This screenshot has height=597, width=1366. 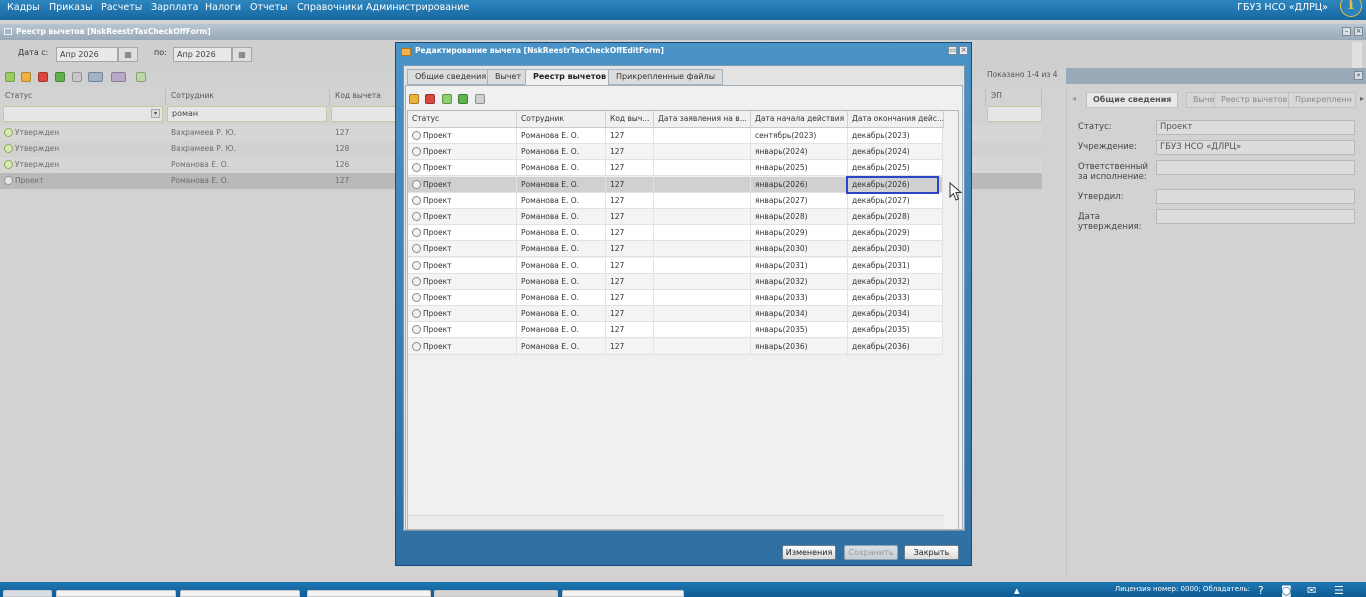 I want to click on menu-icon: ☰, so click(x=1339, y=591).